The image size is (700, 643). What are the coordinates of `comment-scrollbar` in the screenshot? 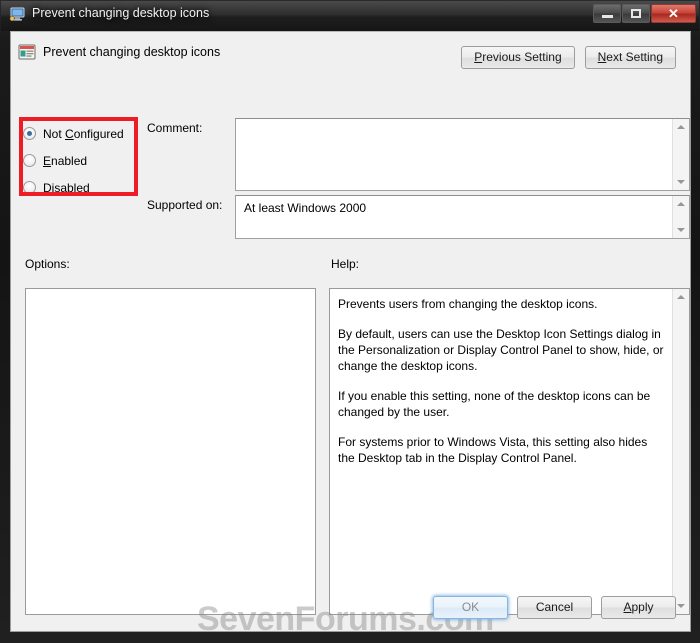 It's located at (680, 154).